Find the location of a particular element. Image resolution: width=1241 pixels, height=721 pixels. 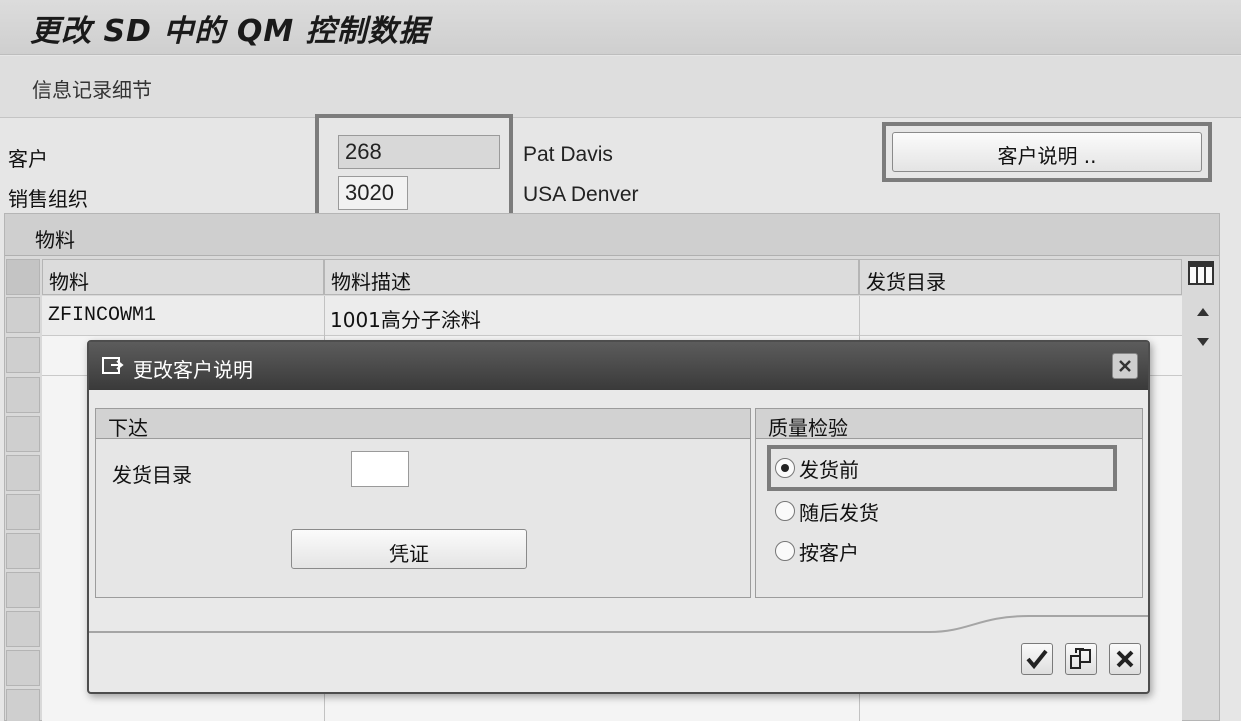

column-header-material: 物料 is located at coordinates (183, 277).